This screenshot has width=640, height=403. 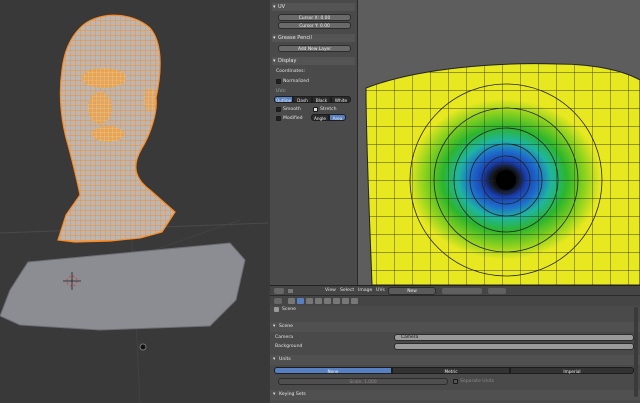 What do you see at coordinates (276, 309) in the screenshot?
I see `pin-icon` at bounding box center [276, 309].